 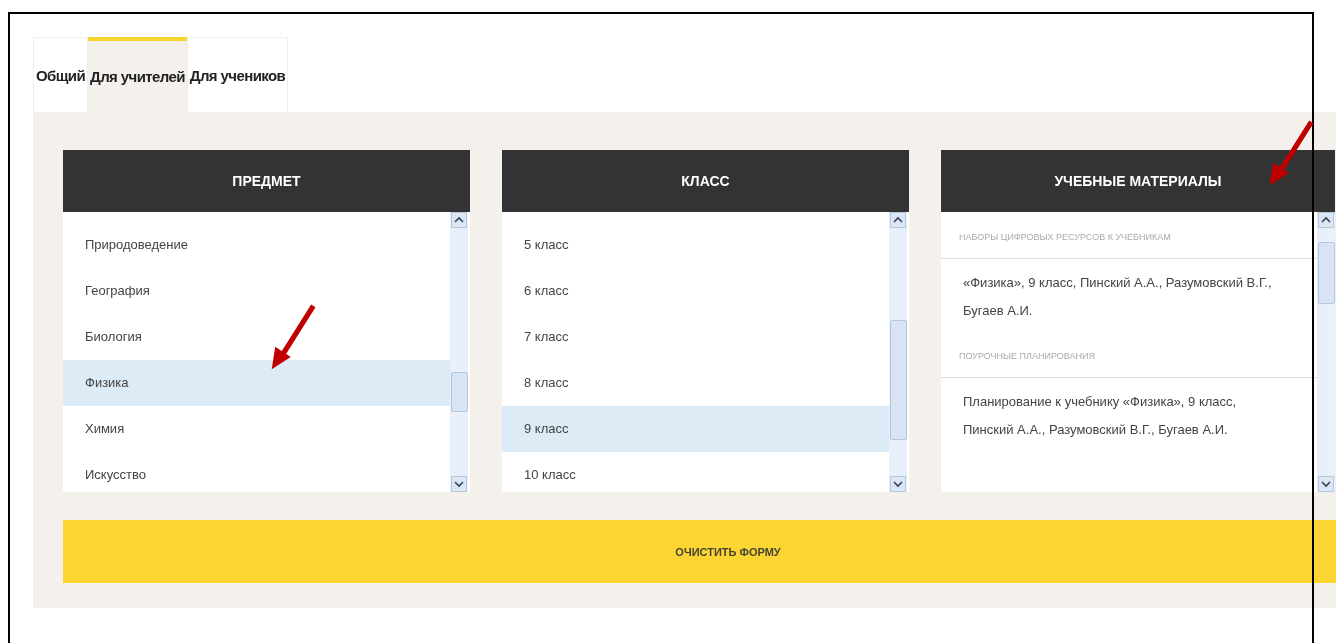 What do you see at coordinates (1129, 419) in the screenshot?
I see `material-link: Планирование к учебнику «Физика», 9 класс, Пинский А.А., Разумовский В.Г., Бугаев А.И.` at bounding box center [1129, 419].